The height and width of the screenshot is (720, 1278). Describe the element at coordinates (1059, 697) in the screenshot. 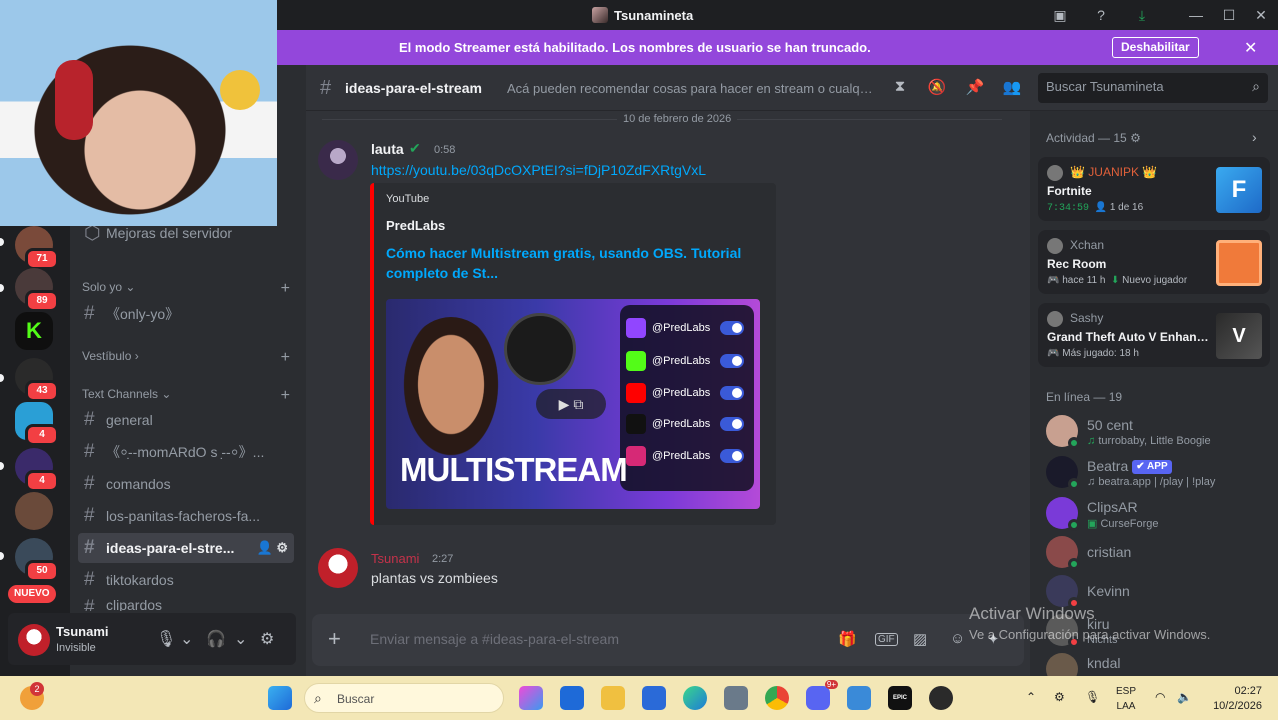

I see `system-tray-icon: ⚙` at that location.